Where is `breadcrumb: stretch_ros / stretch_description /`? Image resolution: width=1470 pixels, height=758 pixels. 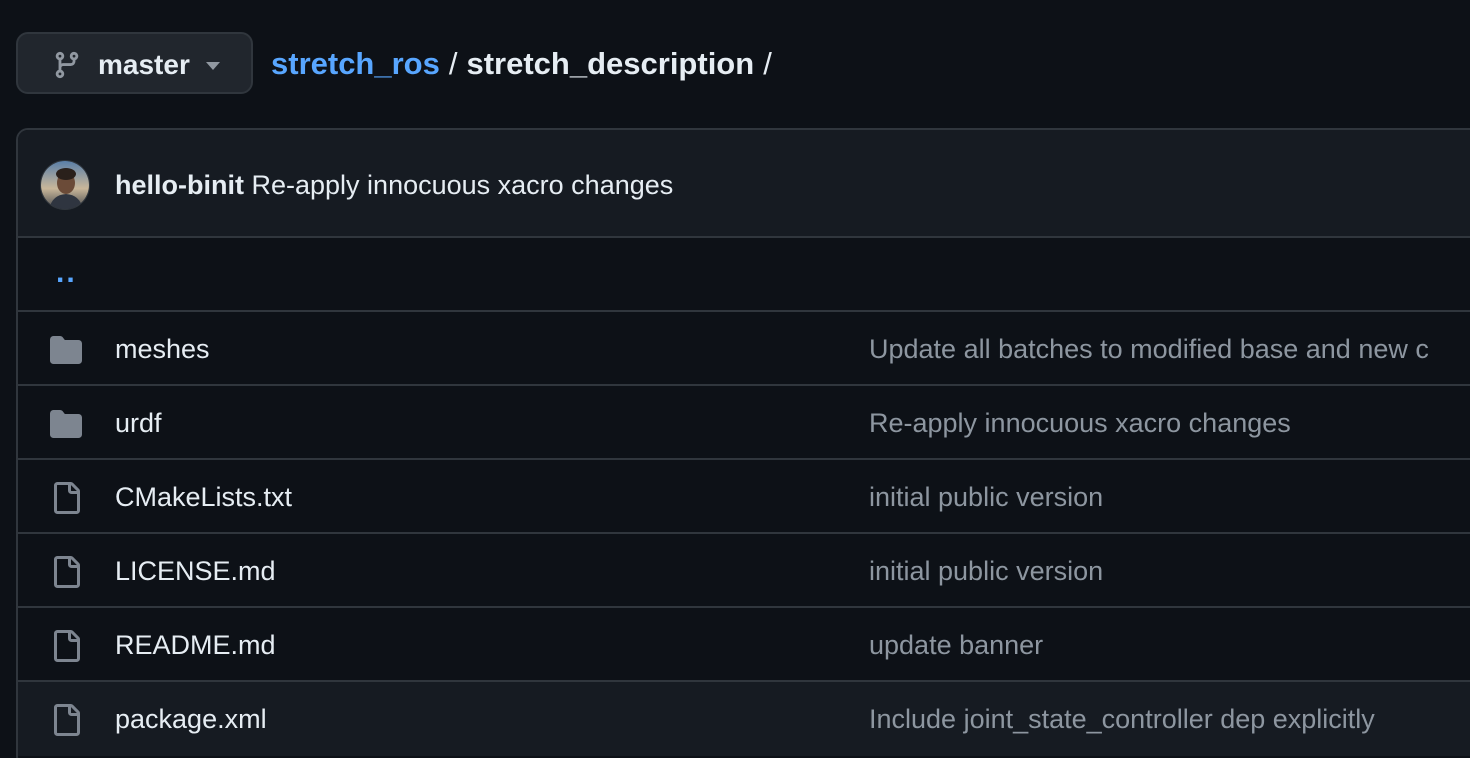 breadcrumb: stretch_ros / stretch_description / is located at coordinates (526, 64).